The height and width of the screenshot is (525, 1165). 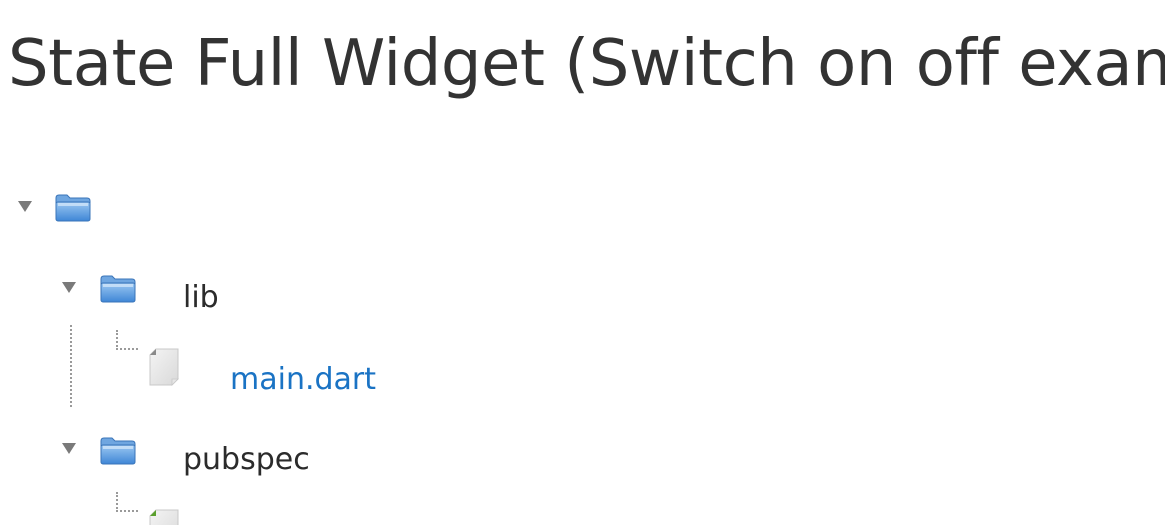 I want to click on main-dart-link: main.dart, so click(x=303, y=380).